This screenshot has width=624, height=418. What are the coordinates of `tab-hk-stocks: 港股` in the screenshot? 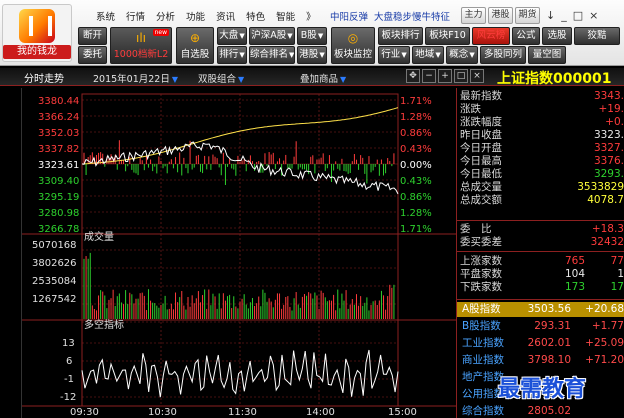 It's located at (500, 15).